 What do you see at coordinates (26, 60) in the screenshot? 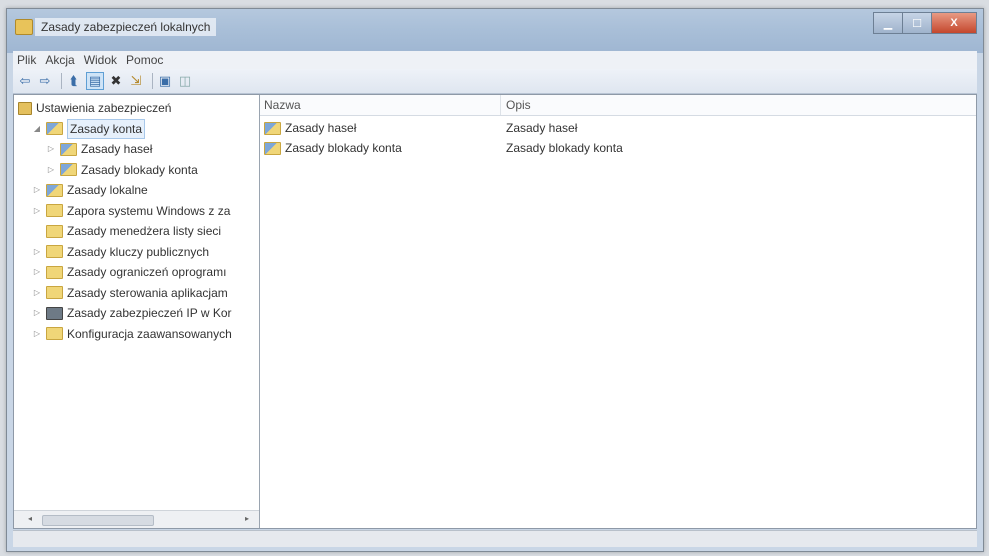
I see `menu-plik: Plik` at bounding box center [26, 60].